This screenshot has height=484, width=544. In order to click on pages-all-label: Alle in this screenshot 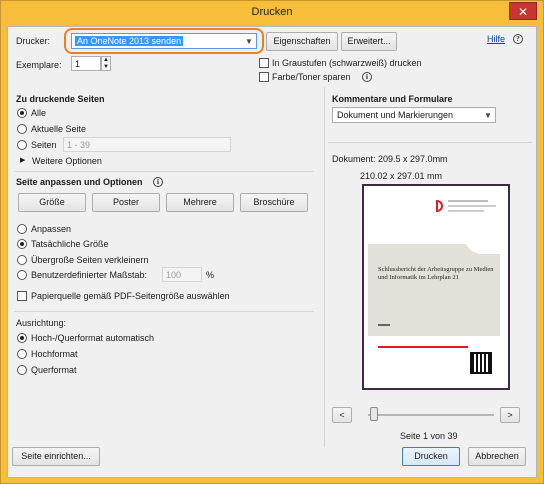, I will do `click(39, 113)`.